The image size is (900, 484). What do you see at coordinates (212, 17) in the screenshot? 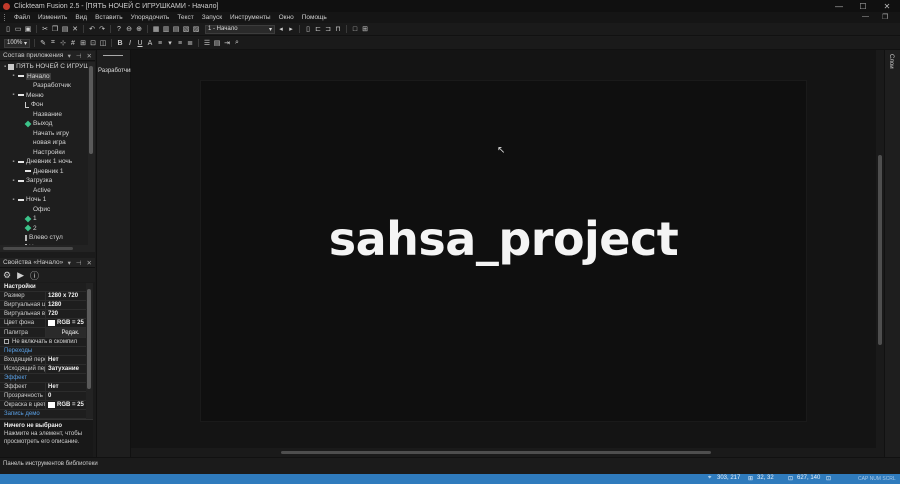
I see `menu-run: Запуск` at bounding box center [212, 17].